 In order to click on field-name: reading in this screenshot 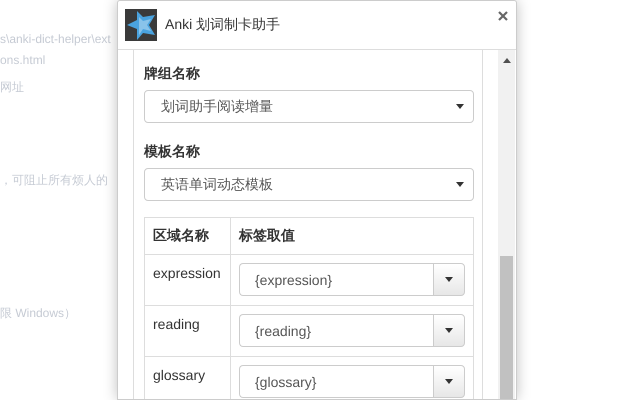, I will do `click(187, 331)`.